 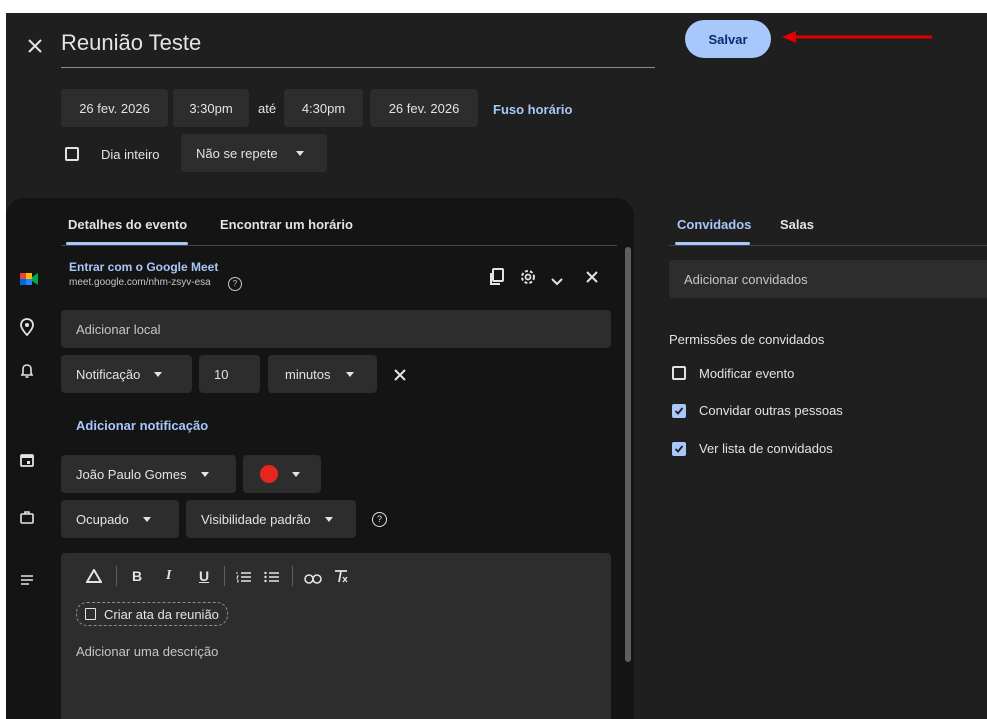 I want to click on end-date-field: 26 fev. 2026, so click(x=424, y=108).